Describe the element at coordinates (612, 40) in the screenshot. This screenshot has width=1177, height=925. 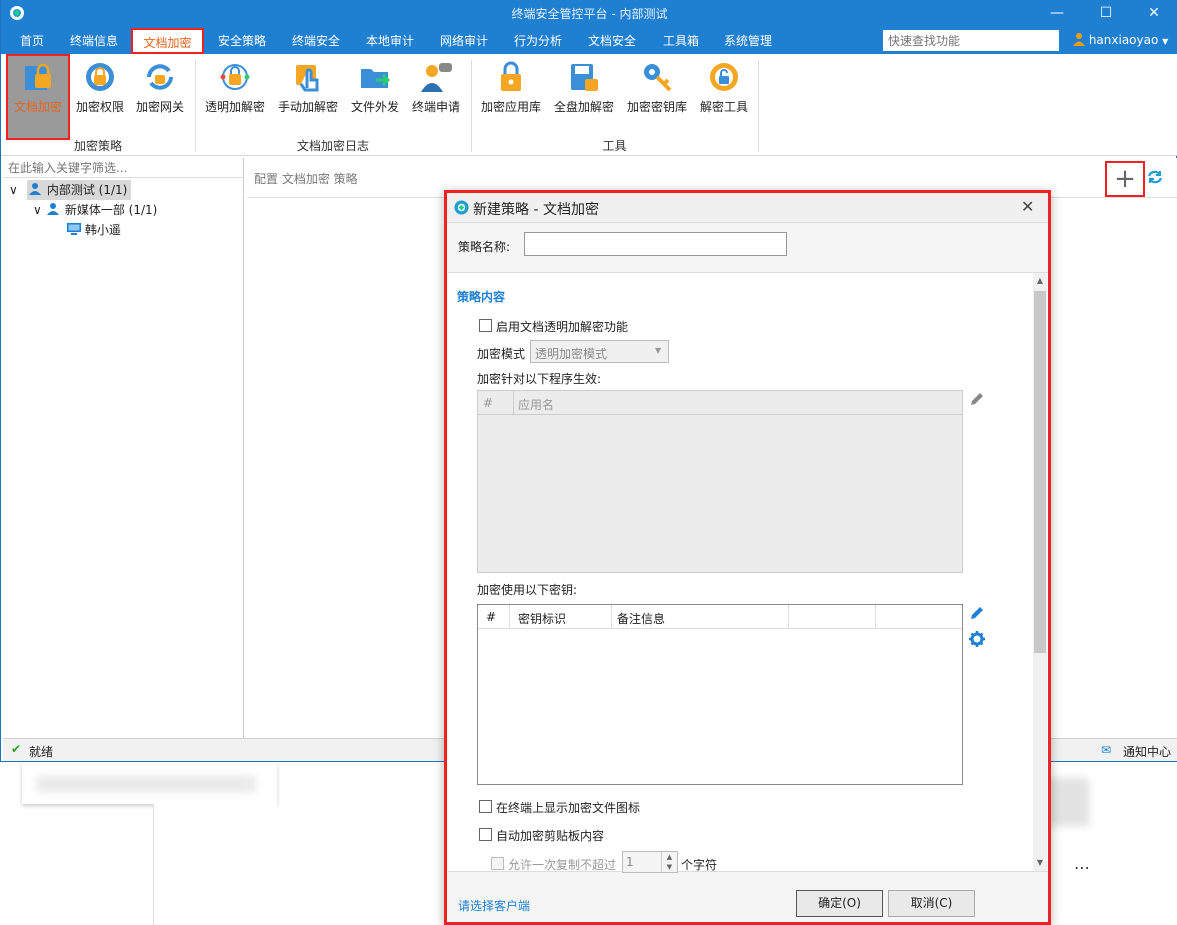
I see `menu-doc-security: 文档安全` at that location.